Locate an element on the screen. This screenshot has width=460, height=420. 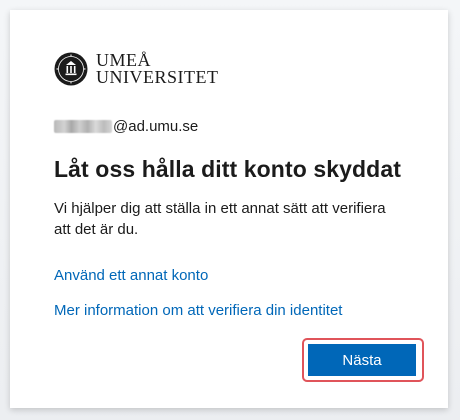
redacted-username is located at coordinates (83, 126).